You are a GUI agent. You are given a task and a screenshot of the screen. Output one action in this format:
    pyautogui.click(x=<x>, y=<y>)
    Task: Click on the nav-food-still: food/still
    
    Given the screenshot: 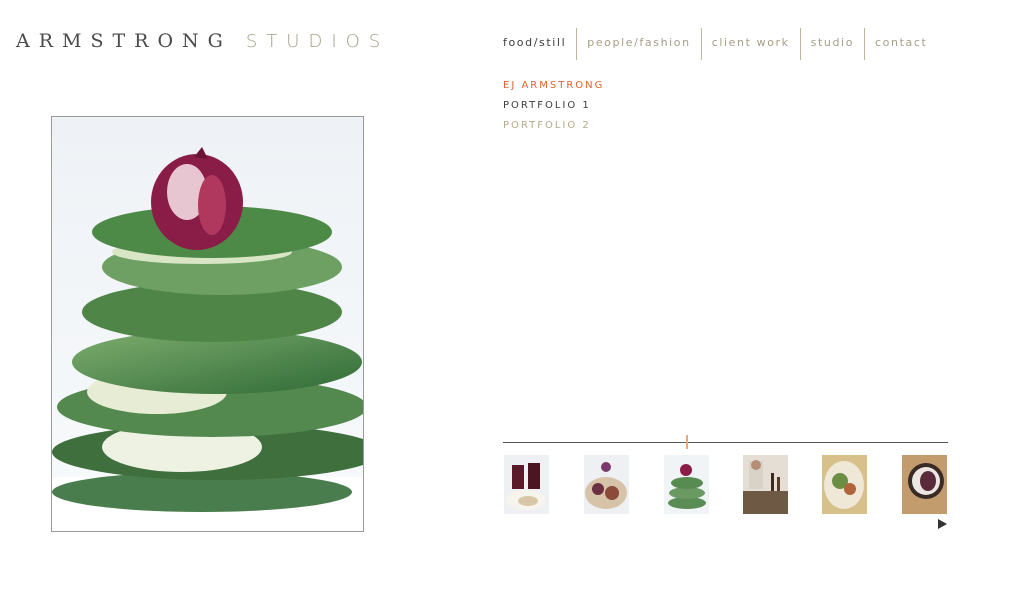 What is the action you would take?
    pyautogui.click(x=539, y=44)
    